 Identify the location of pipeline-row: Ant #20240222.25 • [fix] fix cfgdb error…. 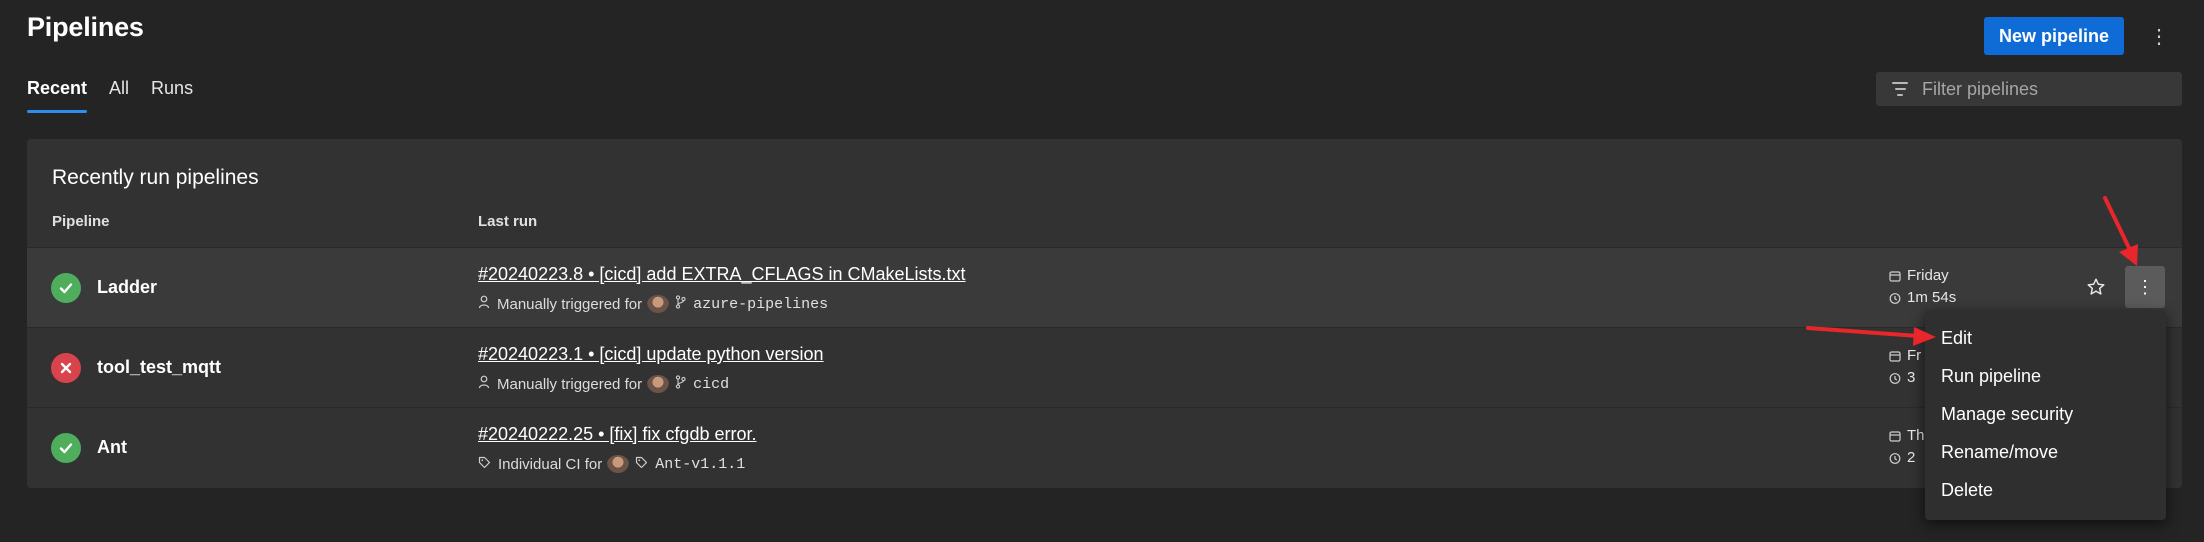
(1104, 447).